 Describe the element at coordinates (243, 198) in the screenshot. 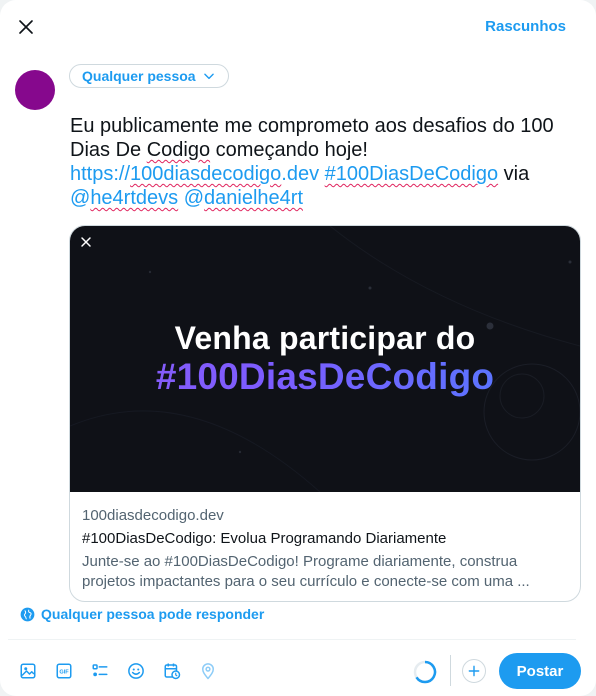

I see `tweet-mention-2: @danielhe4rt` at that location.